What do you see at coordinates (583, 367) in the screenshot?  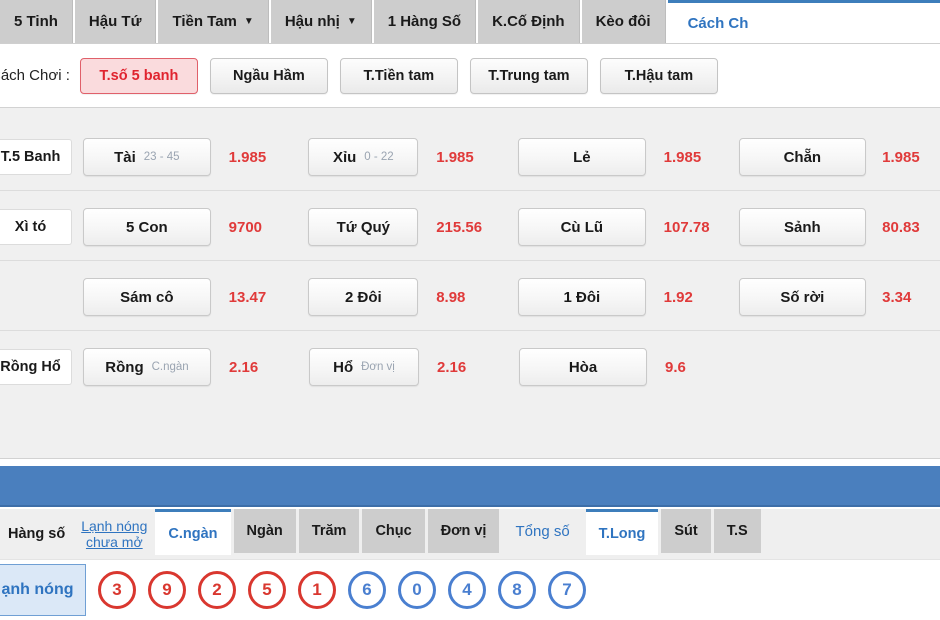 I see `bet-button-3-2: Hòa` at bounding box center [583, 367].